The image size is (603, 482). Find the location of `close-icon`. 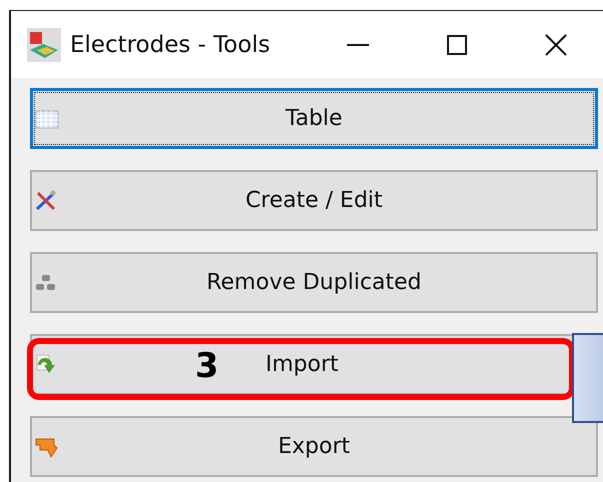

close-icon is located at coordinates (555, 45).